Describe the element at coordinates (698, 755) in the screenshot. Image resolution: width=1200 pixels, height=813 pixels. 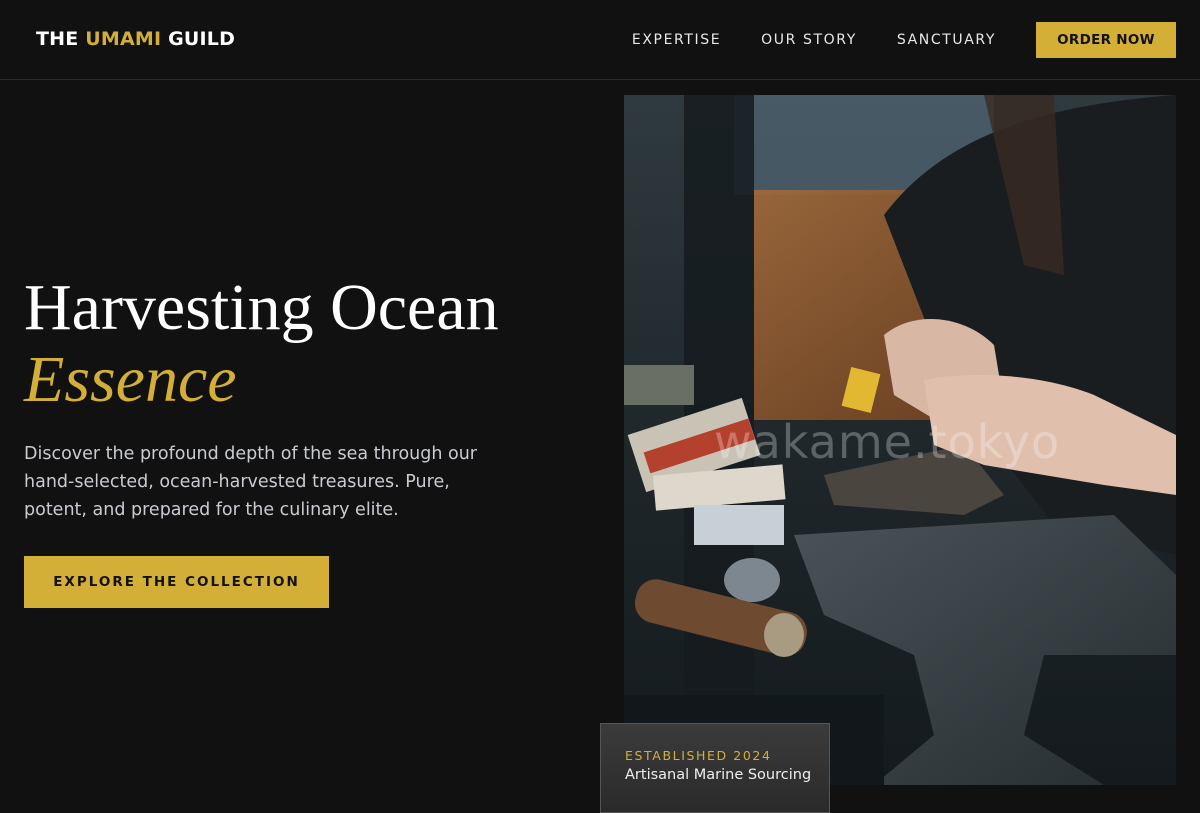
I see `badge-eyebrow: ESTABLISHED 2024` at that location.